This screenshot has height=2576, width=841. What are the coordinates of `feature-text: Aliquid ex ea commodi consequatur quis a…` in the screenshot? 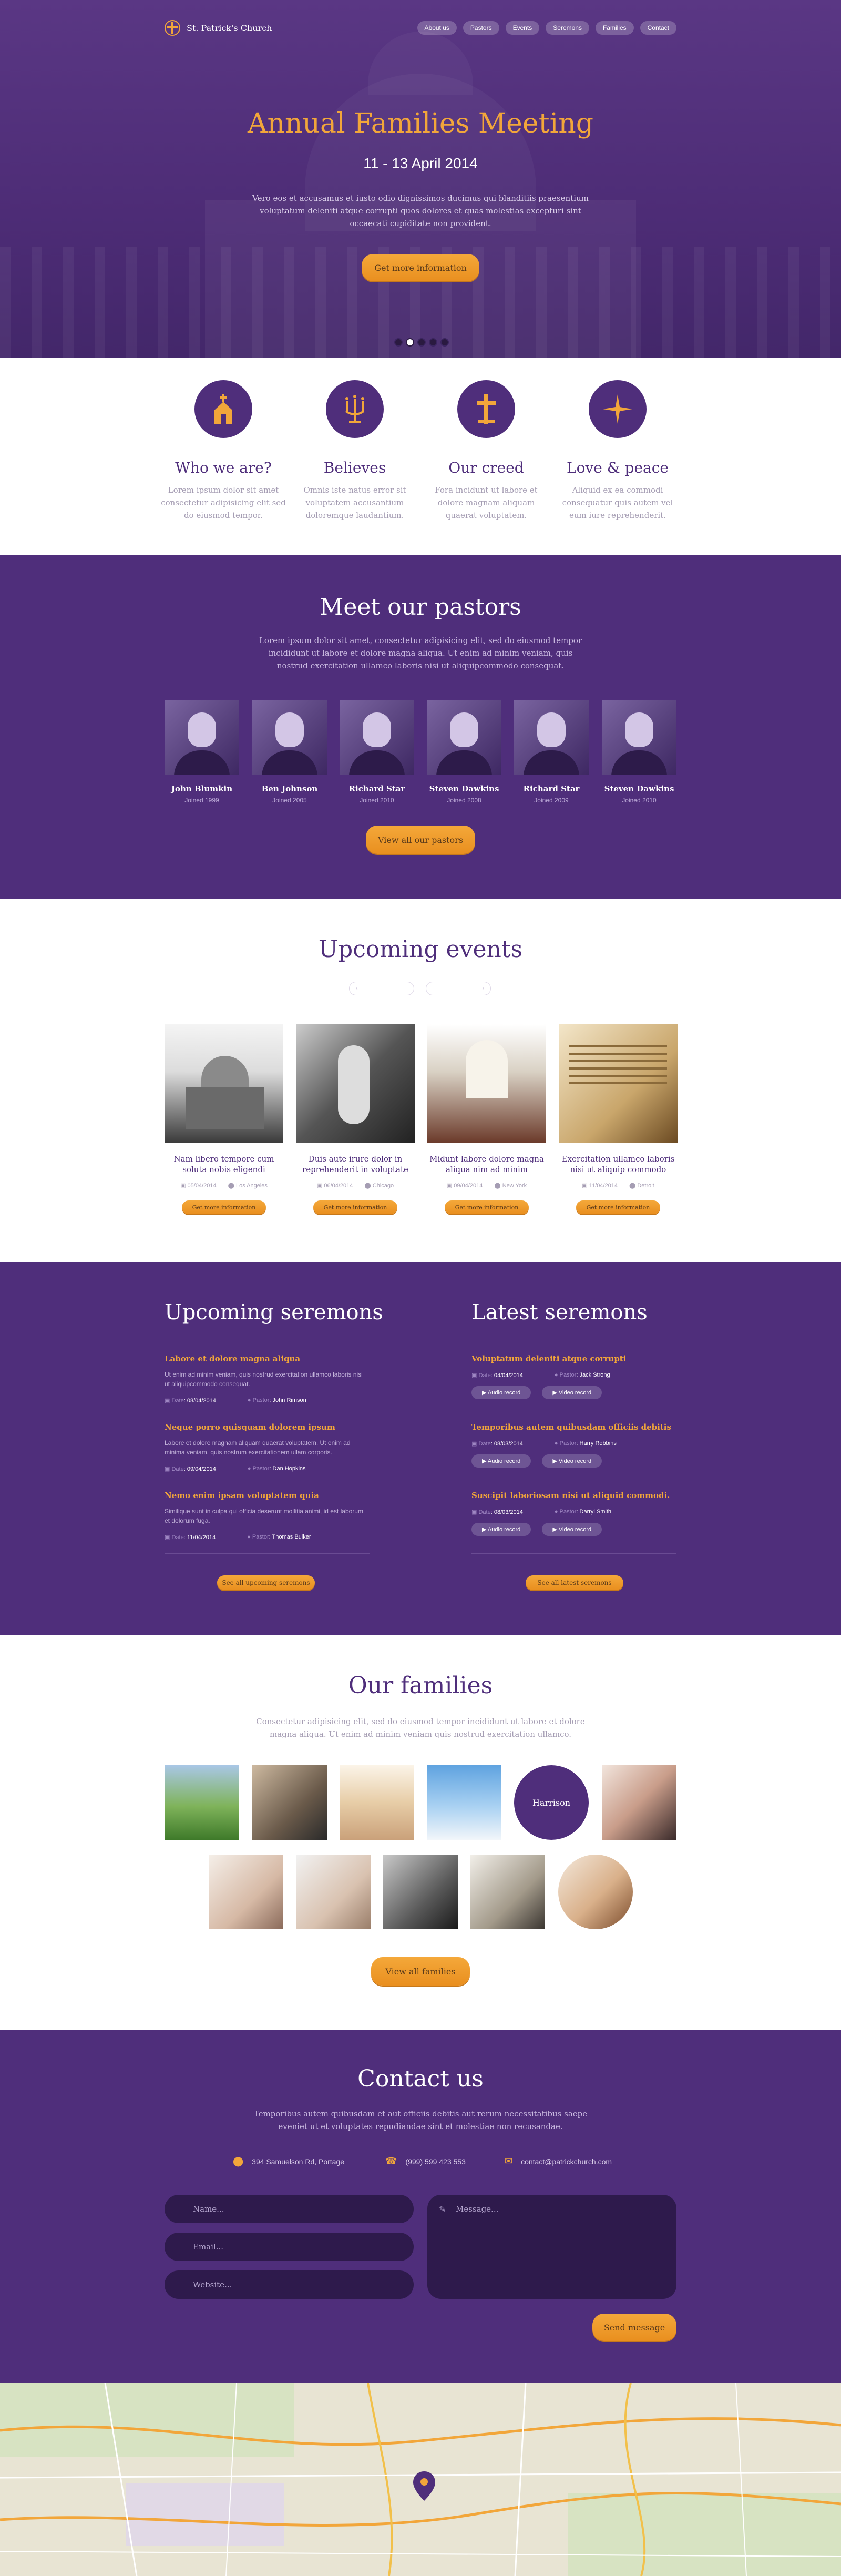 It's located at (617, 502).